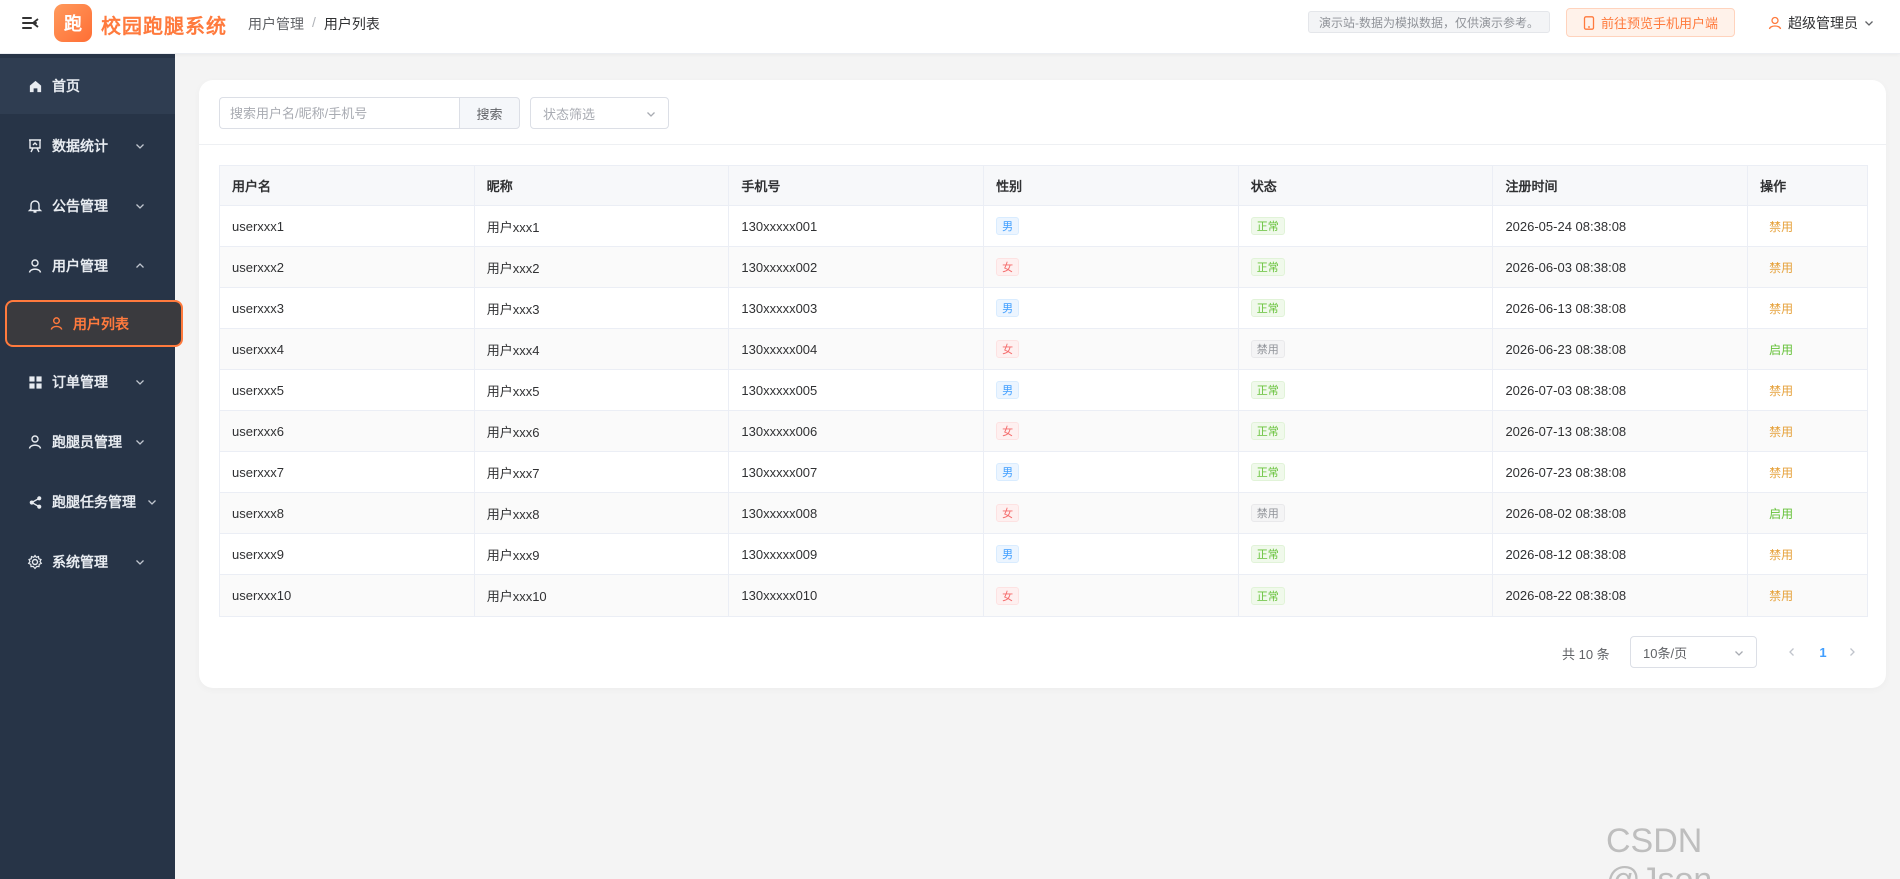 This screenshot has width=1900, height=879. I want to click on cell-phone: 130xxxxx004, so click(857, 349).